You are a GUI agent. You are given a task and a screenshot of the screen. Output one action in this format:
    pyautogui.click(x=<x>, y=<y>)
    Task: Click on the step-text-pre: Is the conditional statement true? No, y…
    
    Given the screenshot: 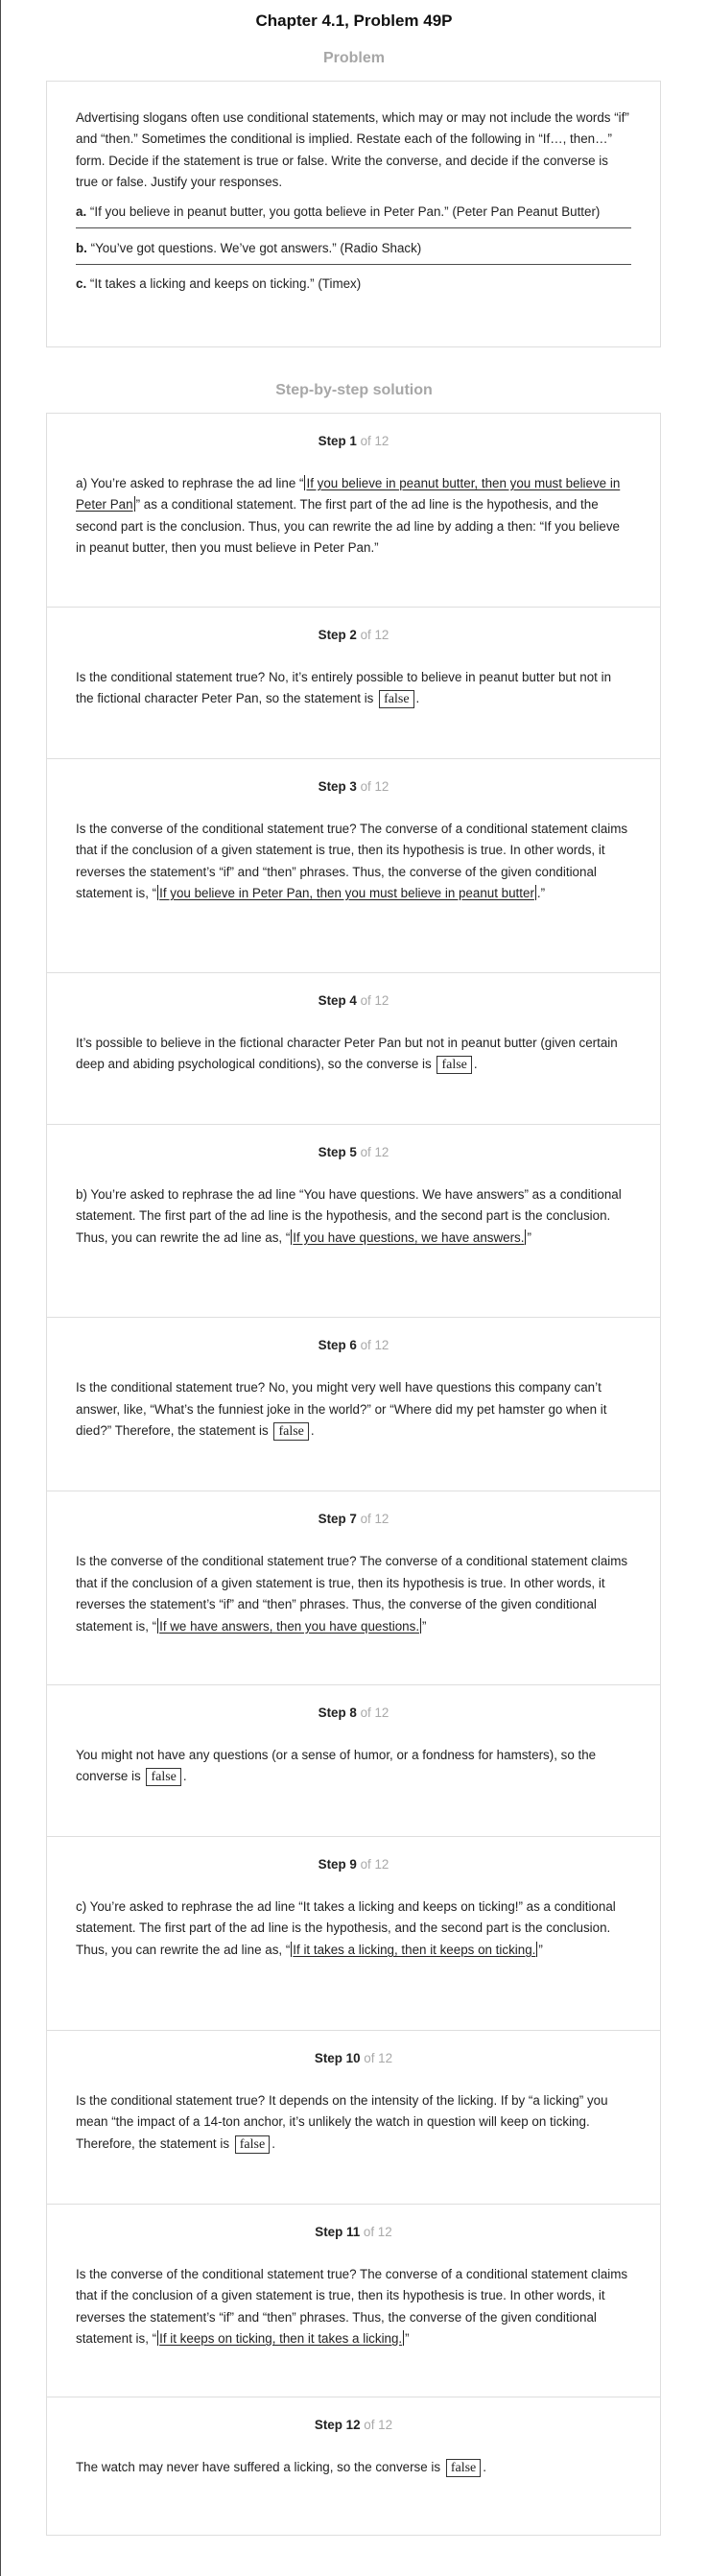 What is the action you would take?
    pyautogui.click(x=342, y=1409)
    